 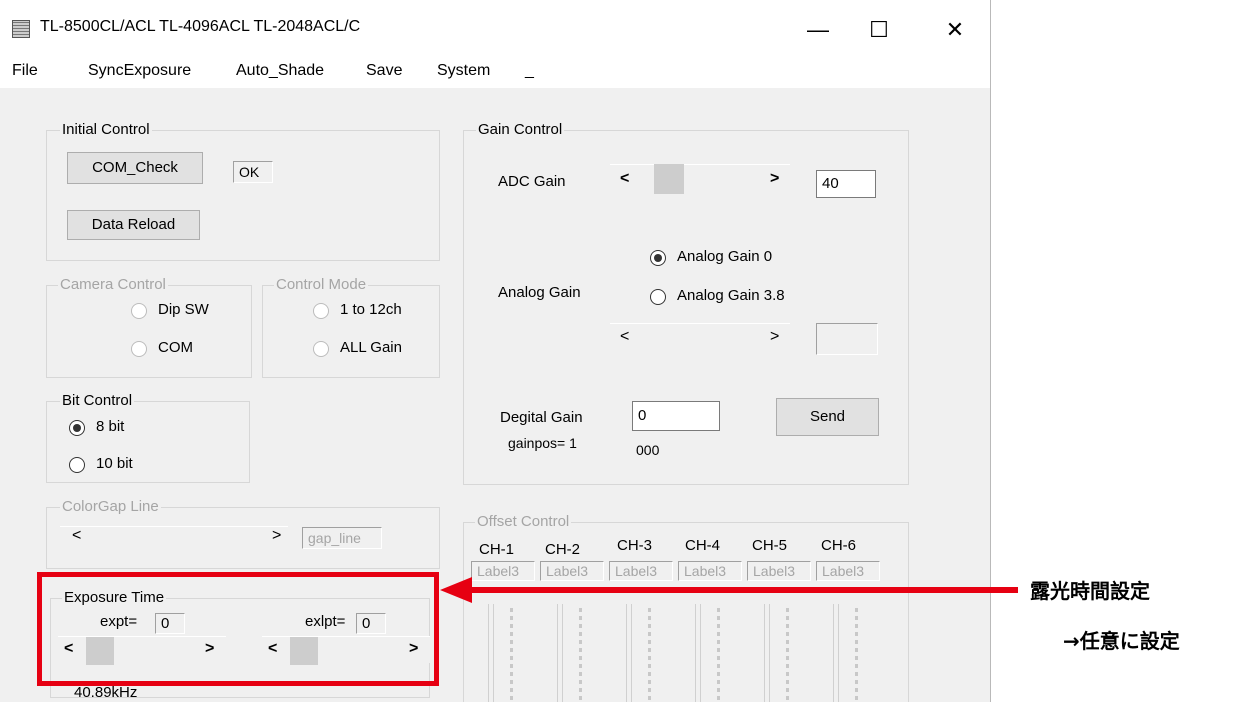 I want to click on menu-system: System, so click(x=463, y=71).